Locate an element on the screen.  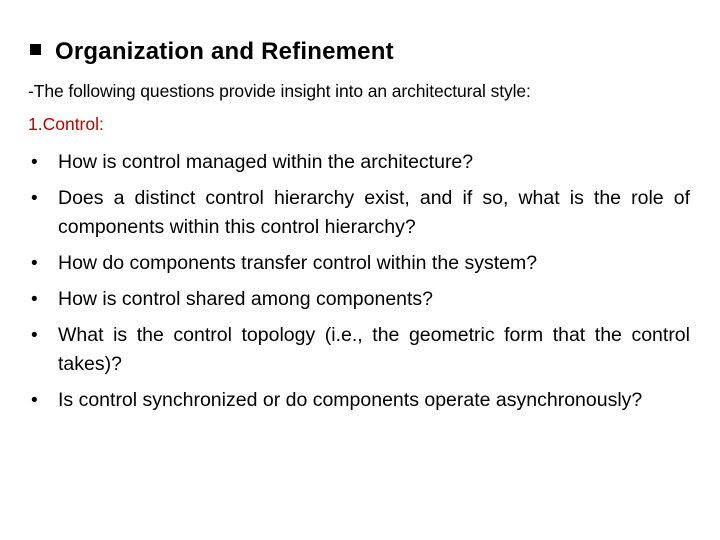
slide-heading: Organization and Refinement is located at coordinates (212, 52).